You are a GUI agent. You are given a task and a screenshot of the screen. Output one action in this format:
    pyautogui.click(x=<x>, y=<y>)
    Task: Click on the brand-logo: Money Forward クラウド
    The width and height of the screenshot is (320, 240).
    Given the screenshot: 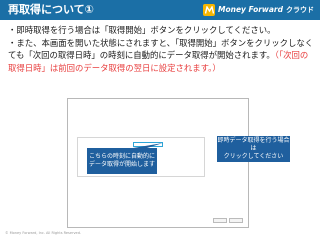 What is the action you would take?
    pyautogui.click(x=258, y=10)
    